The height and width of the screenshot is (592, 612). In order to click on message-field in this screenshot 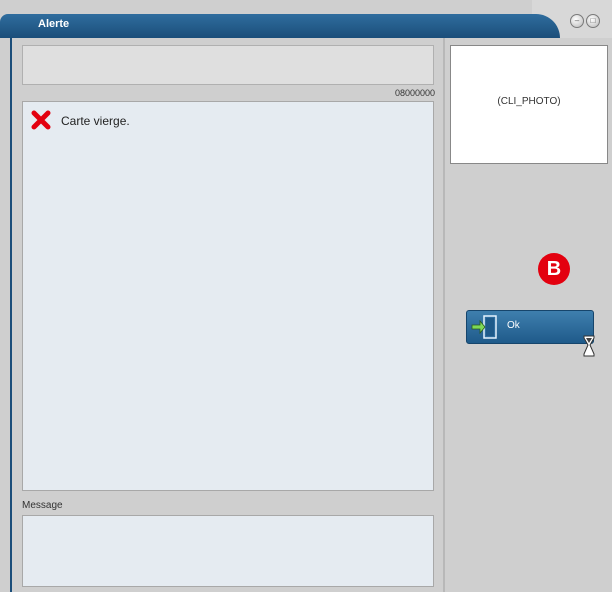, I will do `click(228, 551)`.